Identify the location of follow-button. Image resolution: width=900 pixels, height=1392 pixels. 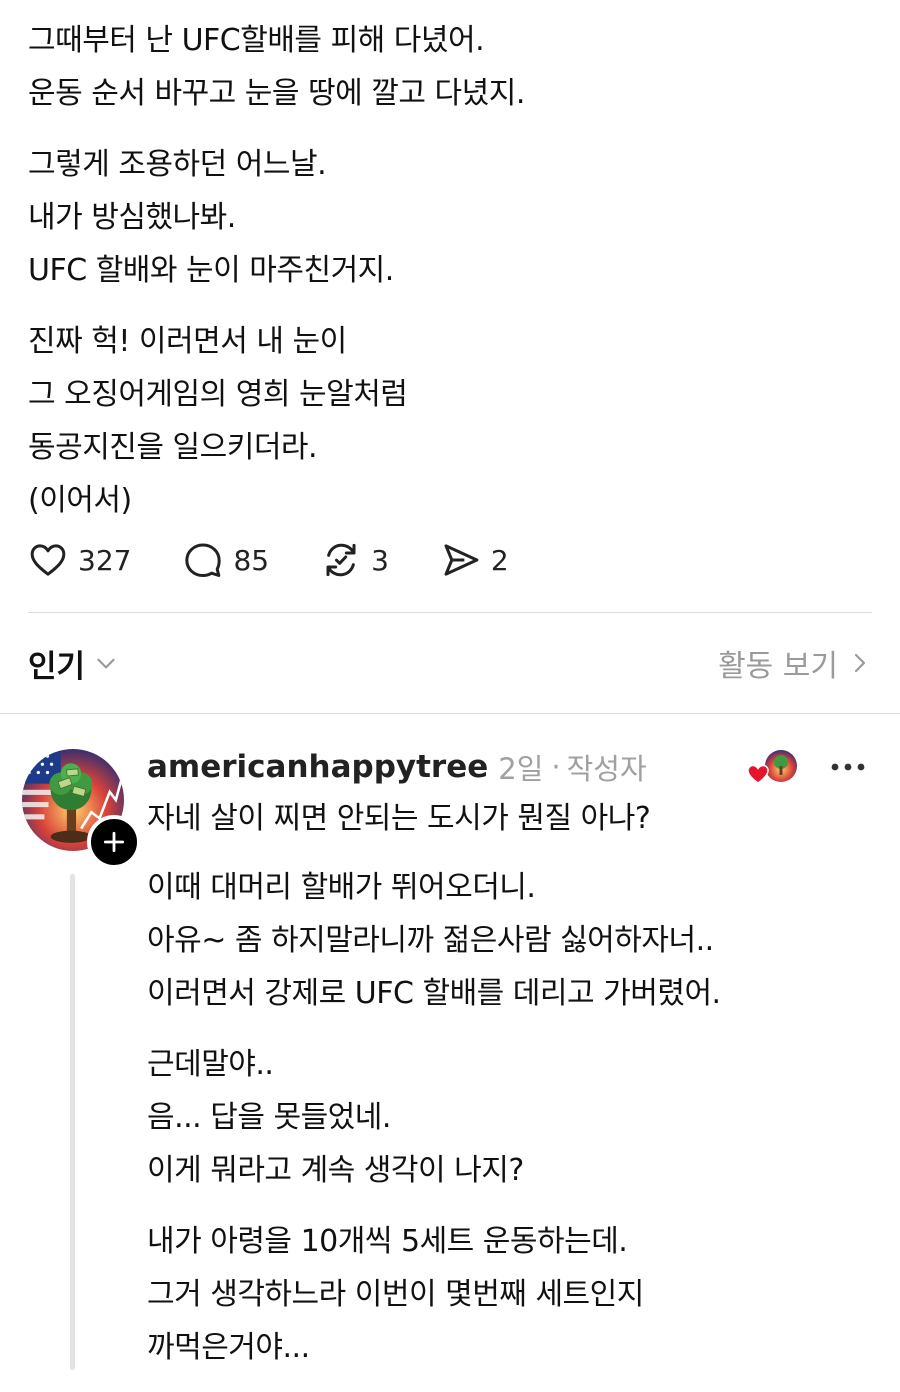
(114, 842).